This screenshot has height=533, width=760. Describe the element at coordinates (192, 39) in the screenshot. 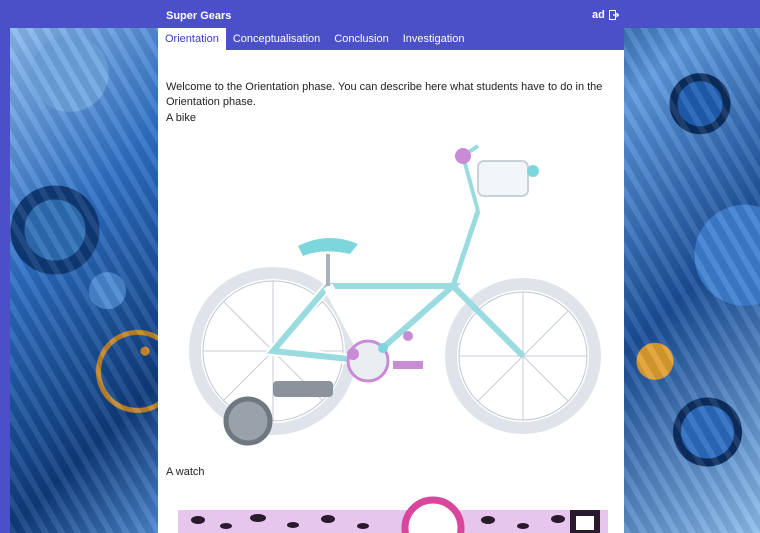

I see `tab-orientation: Orientation` at that location.